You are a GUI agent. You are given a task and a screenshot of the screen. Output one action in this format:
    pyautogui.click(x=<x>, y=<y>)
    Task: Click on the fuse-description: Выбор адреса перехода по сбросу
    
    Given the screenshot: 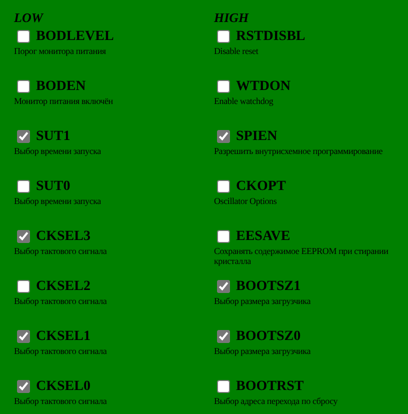 What is the action you would take?
    pyautogui.click(x=276, y=401)
    